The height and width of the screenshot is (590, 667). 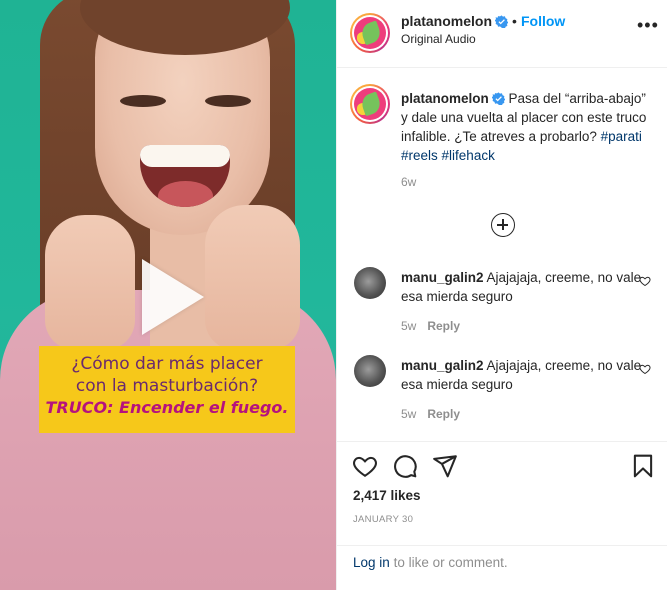 I want to click on play-button, so click(x=168, y=297).